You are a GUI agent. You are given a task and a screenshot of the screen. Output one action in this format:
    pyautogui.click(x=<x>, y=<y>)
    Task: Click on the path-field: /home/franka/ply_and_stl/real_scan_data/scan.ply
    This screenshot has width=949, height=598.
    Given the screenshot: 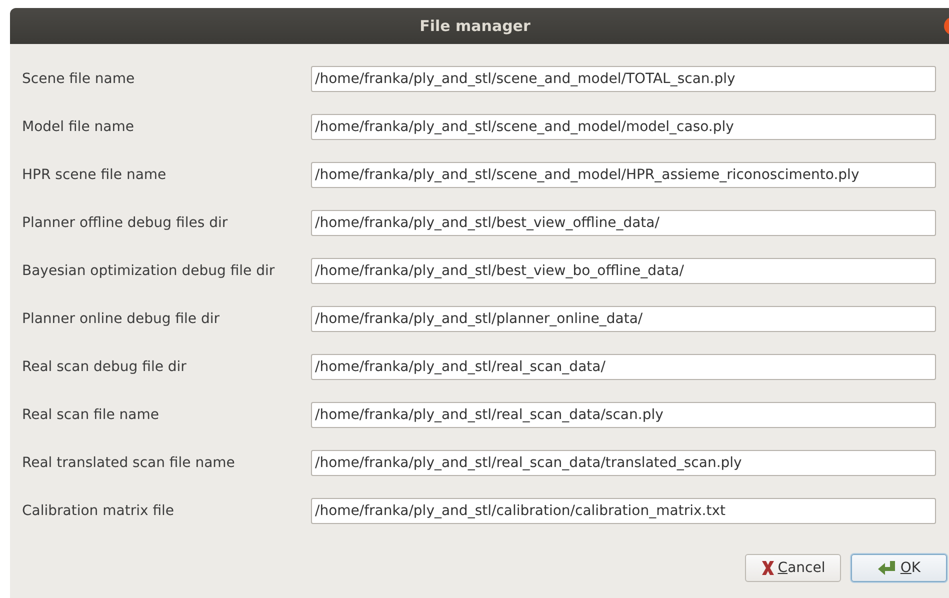 What is the action you would take?
    pyautogui.click(x=623, y=415)
    